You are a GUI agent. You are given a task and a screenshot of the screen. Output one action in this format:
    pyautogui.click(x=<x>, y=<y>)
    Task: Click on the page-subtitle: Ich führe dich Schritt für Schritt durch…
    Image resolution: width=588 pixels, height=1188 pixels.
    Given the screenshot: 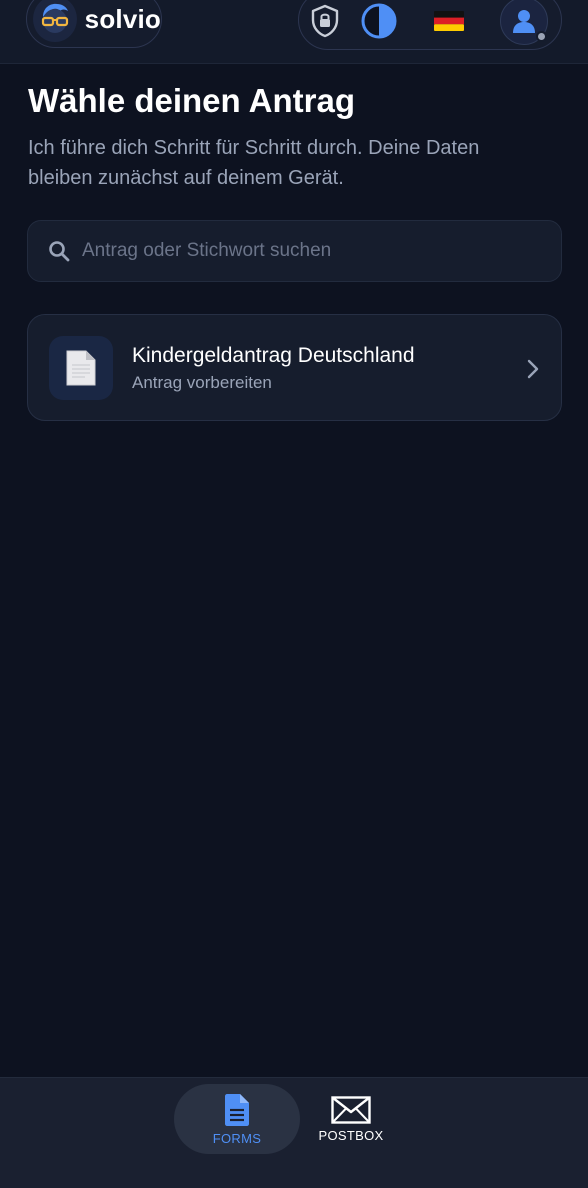 What is the action you would take?
    pyautogui.click(x=254, y=163)
    